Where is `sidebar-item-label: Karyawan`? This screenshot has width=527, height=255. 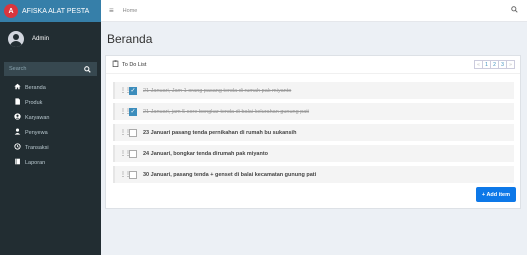
sidebar-item-label: Karyawan is located at coordinates (37, 117).